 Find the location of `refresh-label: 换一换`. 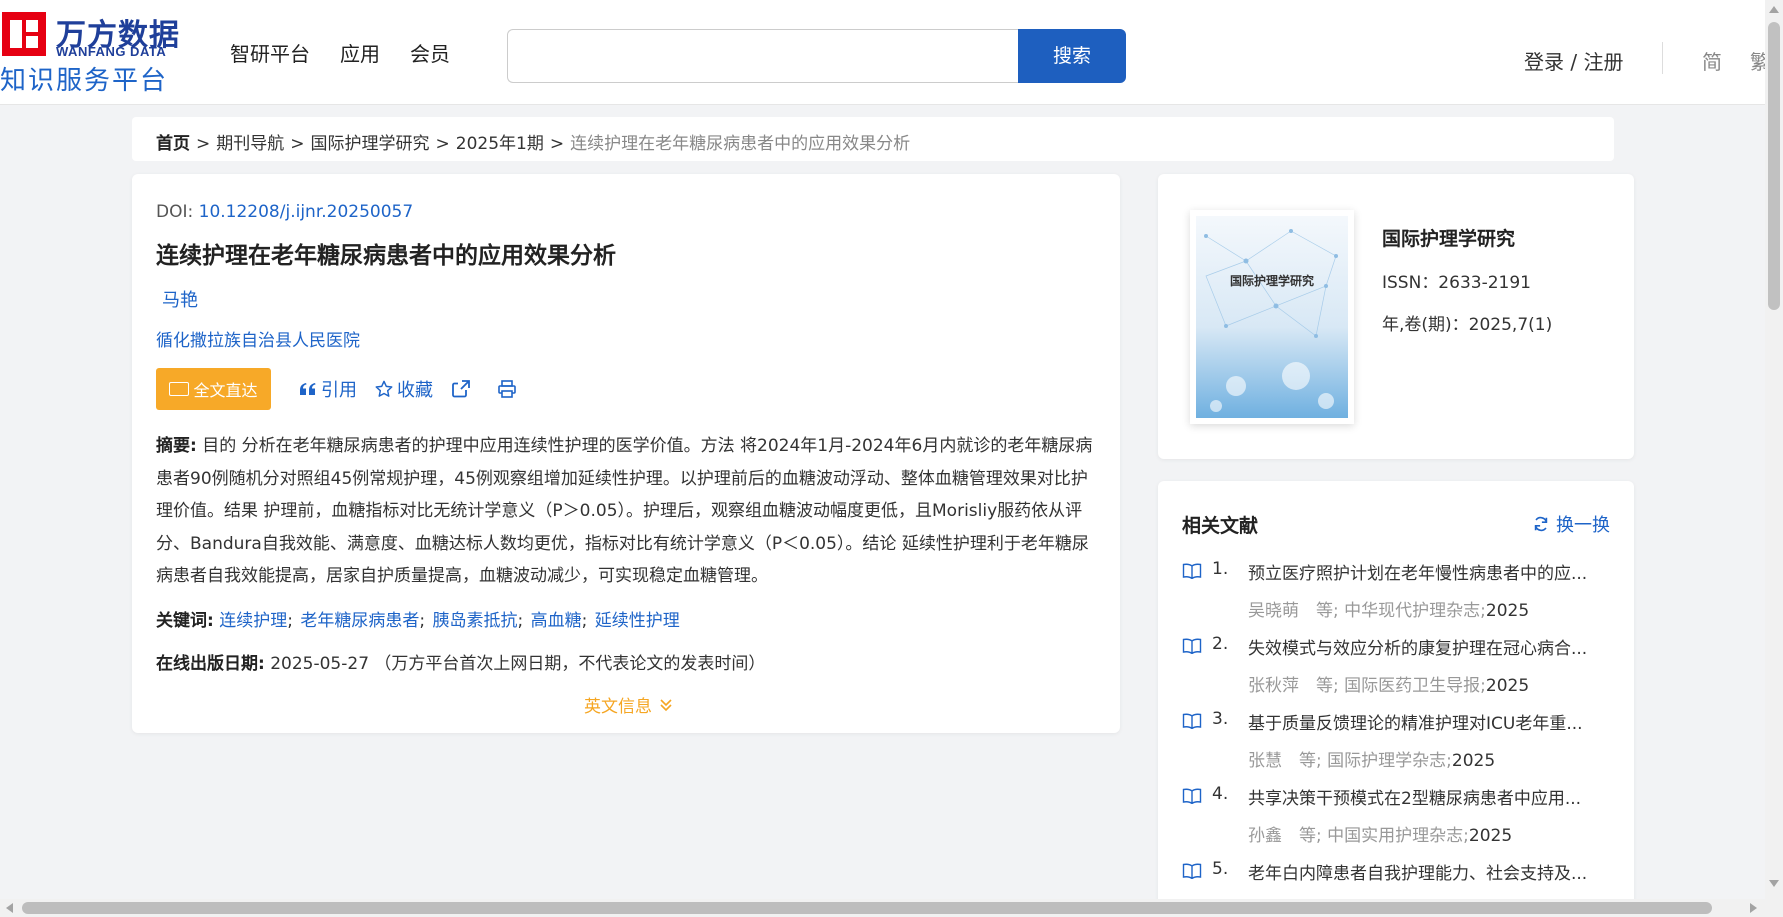

refresh-label: 换一换 is located at coordinates (1583, 525).